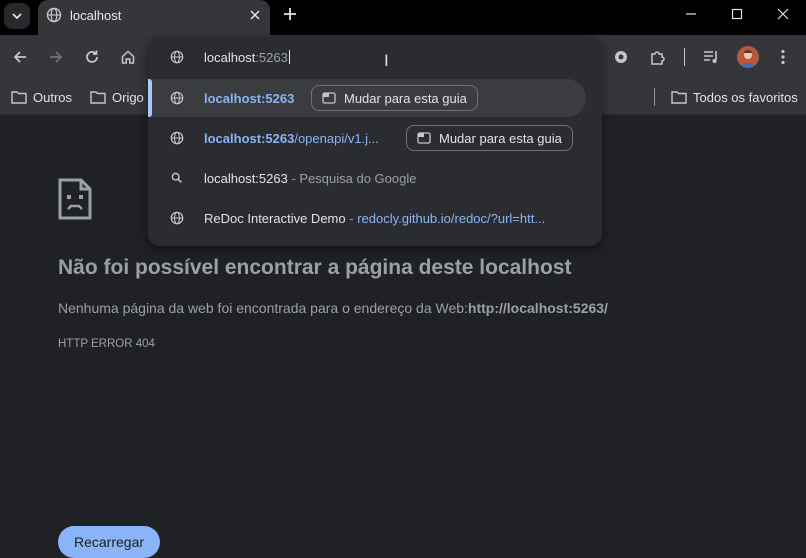 This screenshot has height=558, width=806. What do you see at coordinates (96, 15) in the screenshot?
I see `tab-title: localhost` at bounding box center [96, 15].